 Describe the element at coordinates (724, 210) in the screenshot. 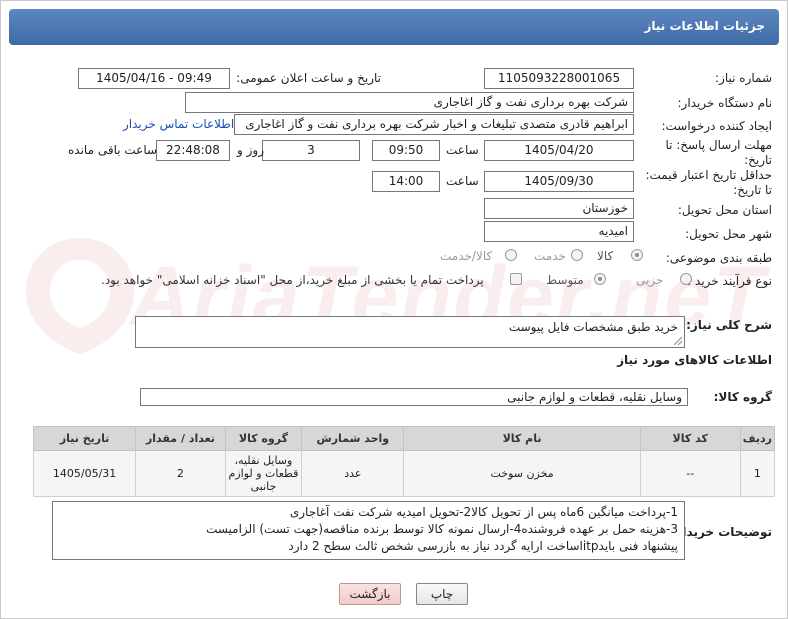

I see `province-label: استان محل تحویل:` at that location.